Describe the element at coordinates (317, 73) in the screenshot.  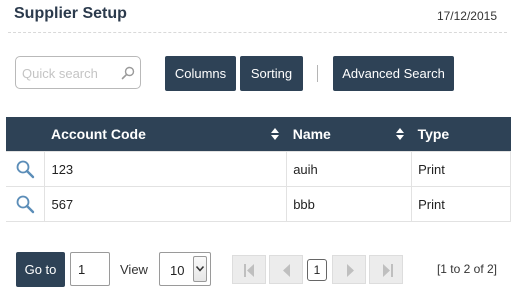
I see `toolbar-divider` at that location.